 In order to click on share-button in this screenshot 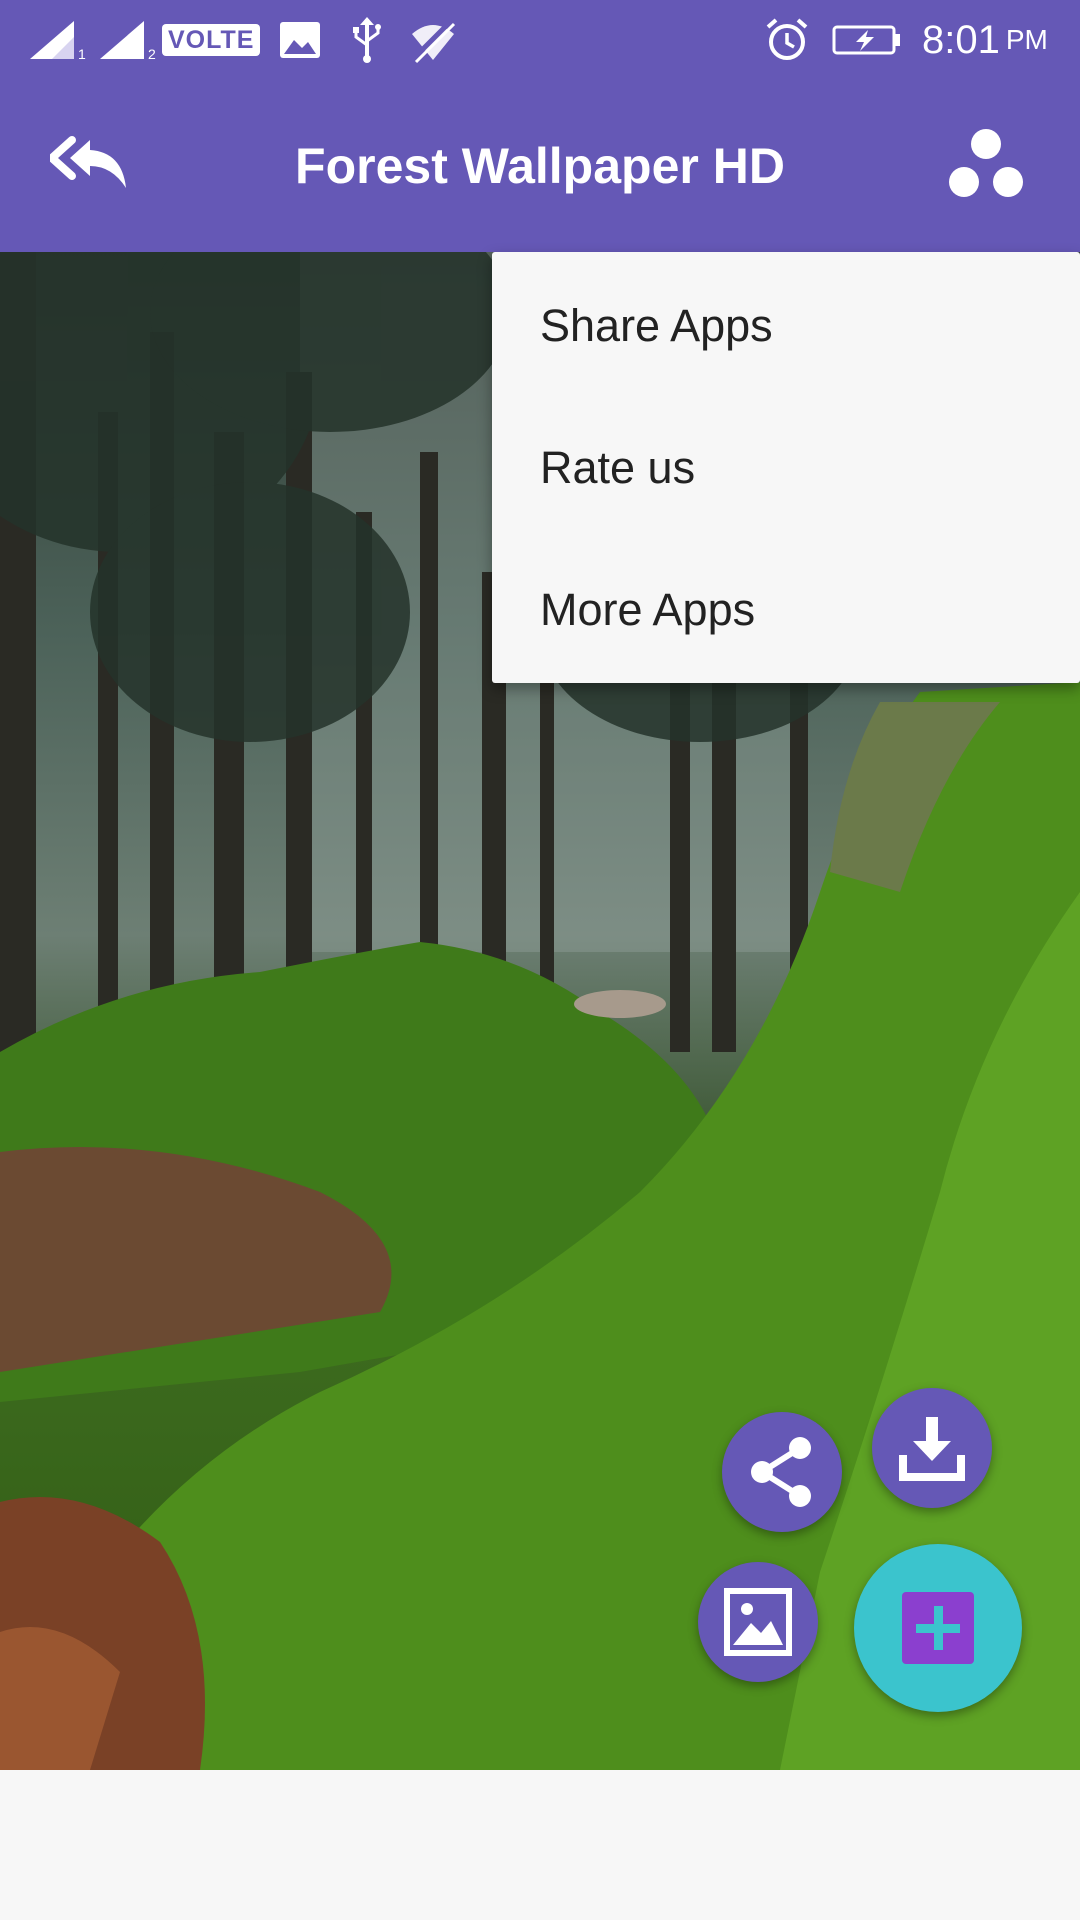, I will do `click(782, 1472)`.